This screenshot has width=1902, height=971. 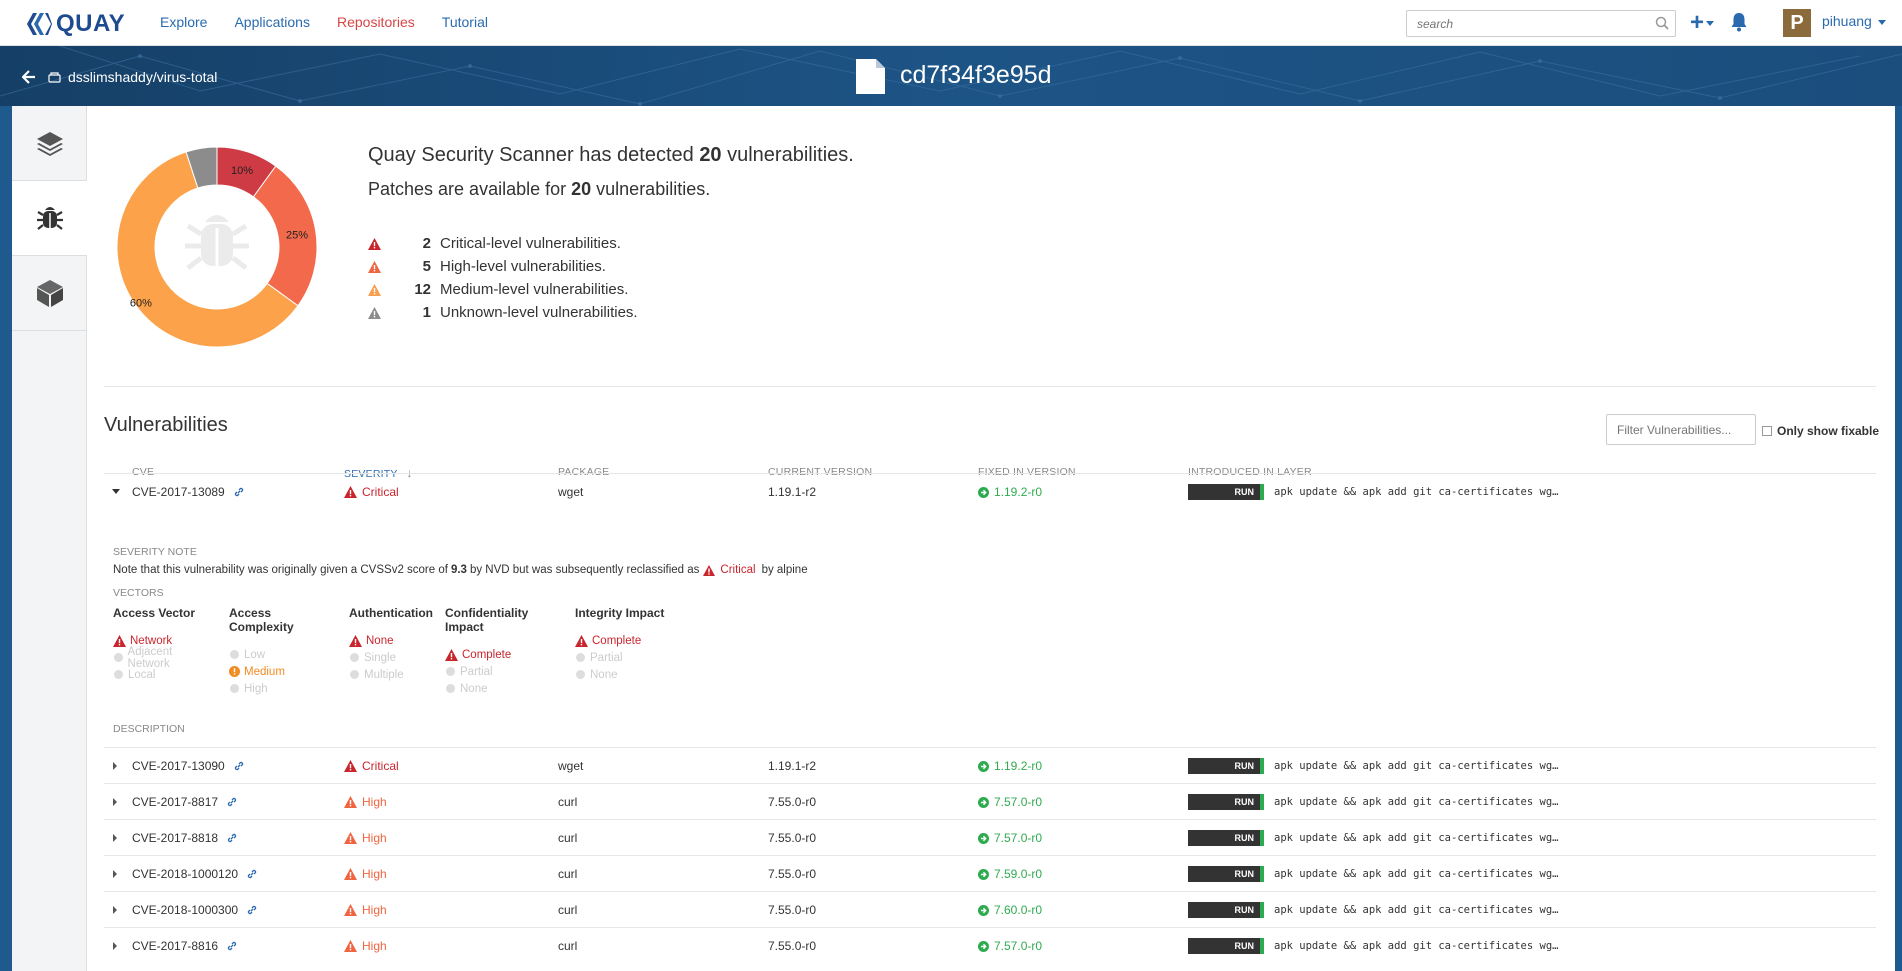 I want to click on donut-label-medium: 60%, so click(x=141, y=303).